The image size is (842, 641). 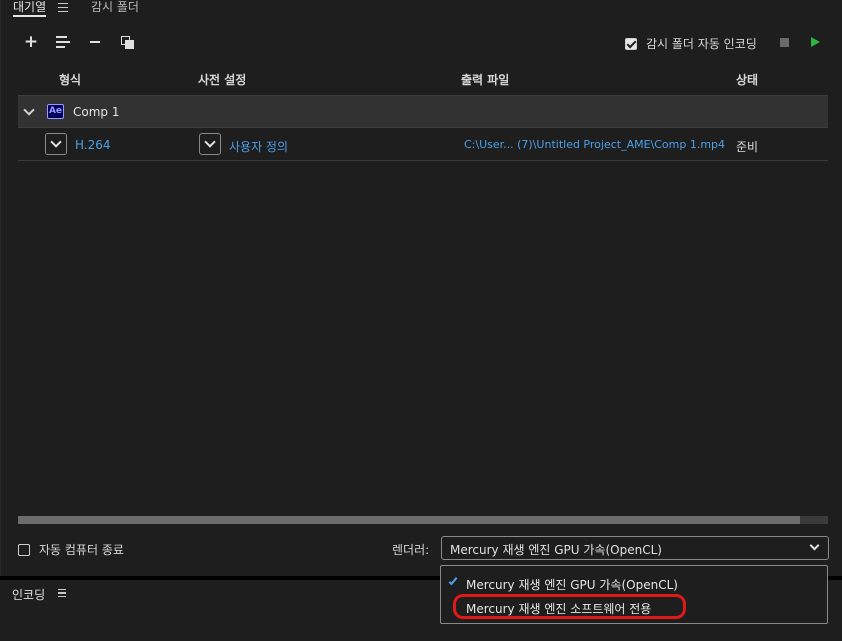 I want to click on auto-shutdown-checkbox, so click(x=24, y=549).